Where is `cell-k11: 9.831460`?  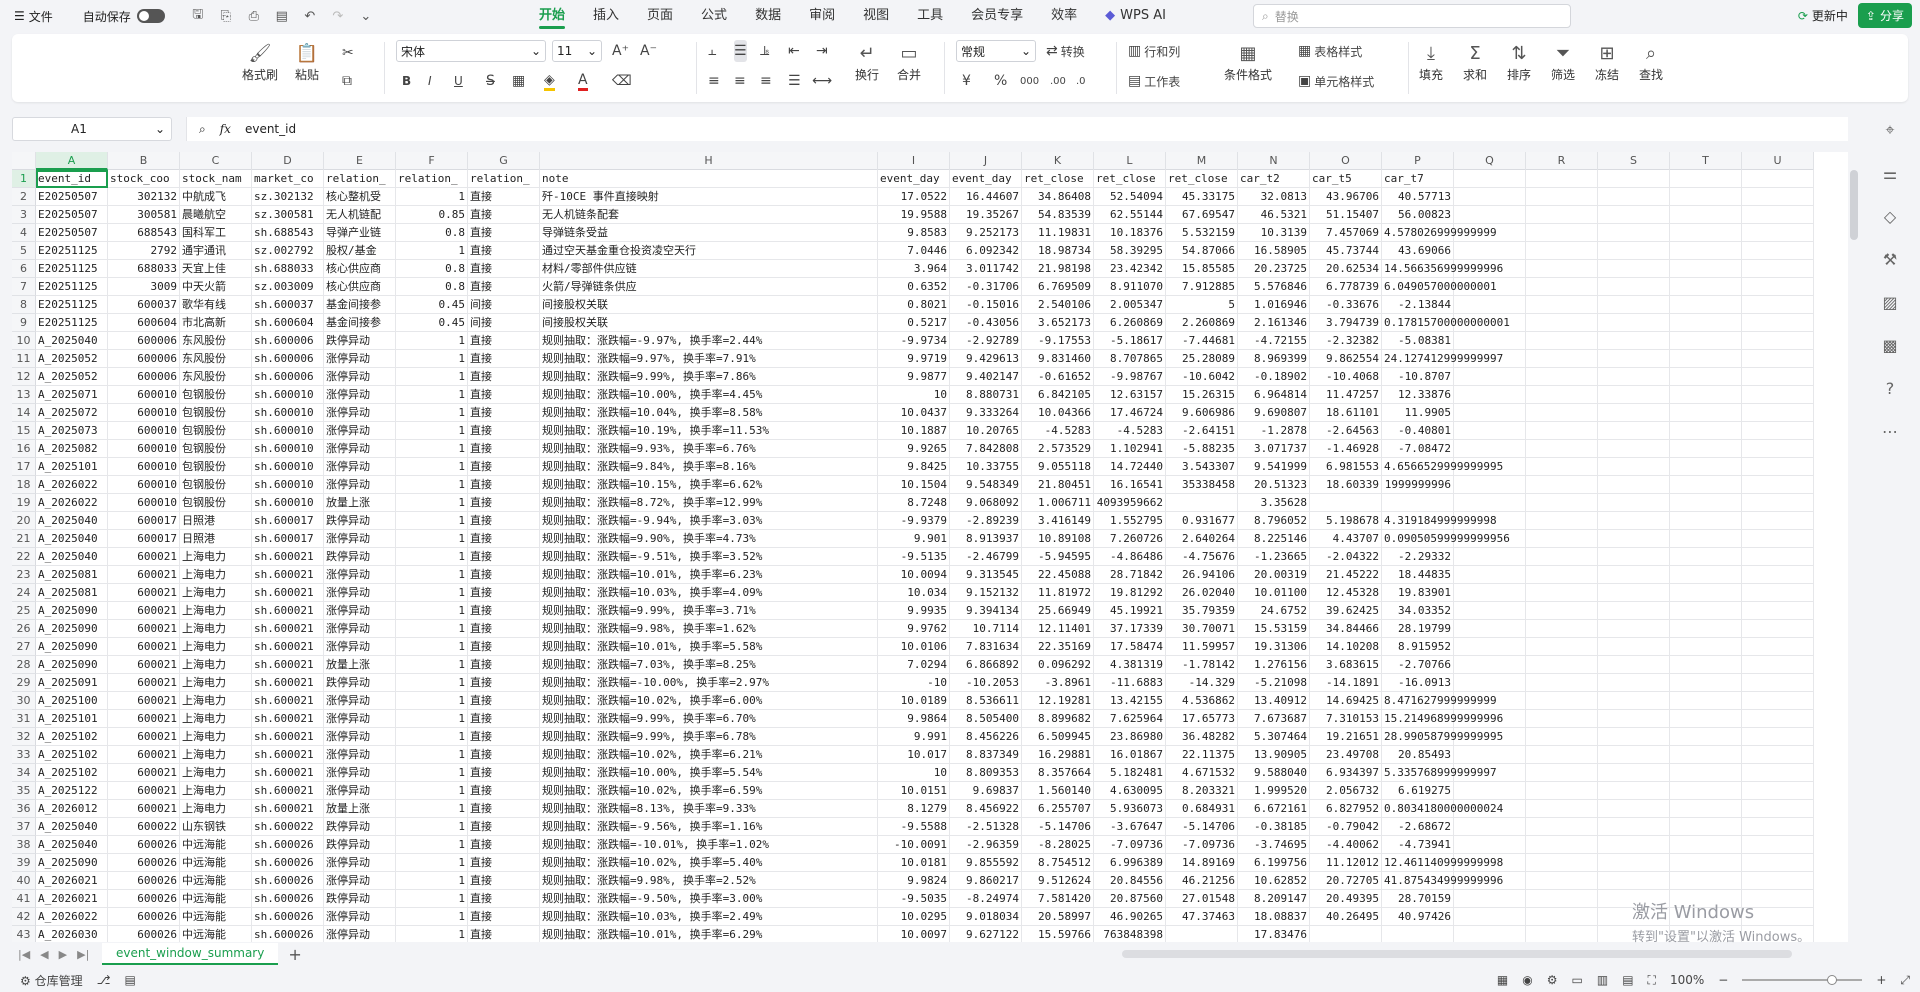 cell-k11: 9.831460 is located at coordinates (1058, 359).